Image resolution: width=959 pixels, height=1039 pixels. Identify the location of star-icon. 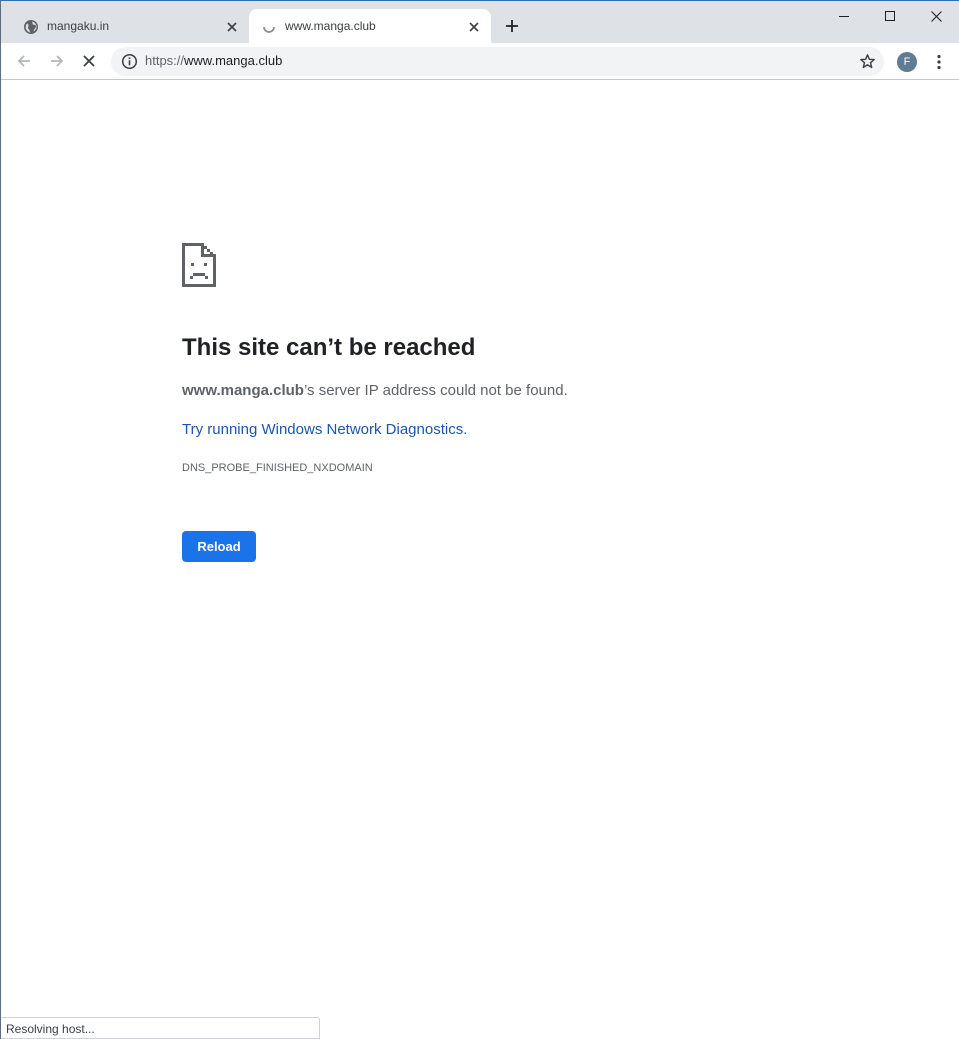
(867, 61).